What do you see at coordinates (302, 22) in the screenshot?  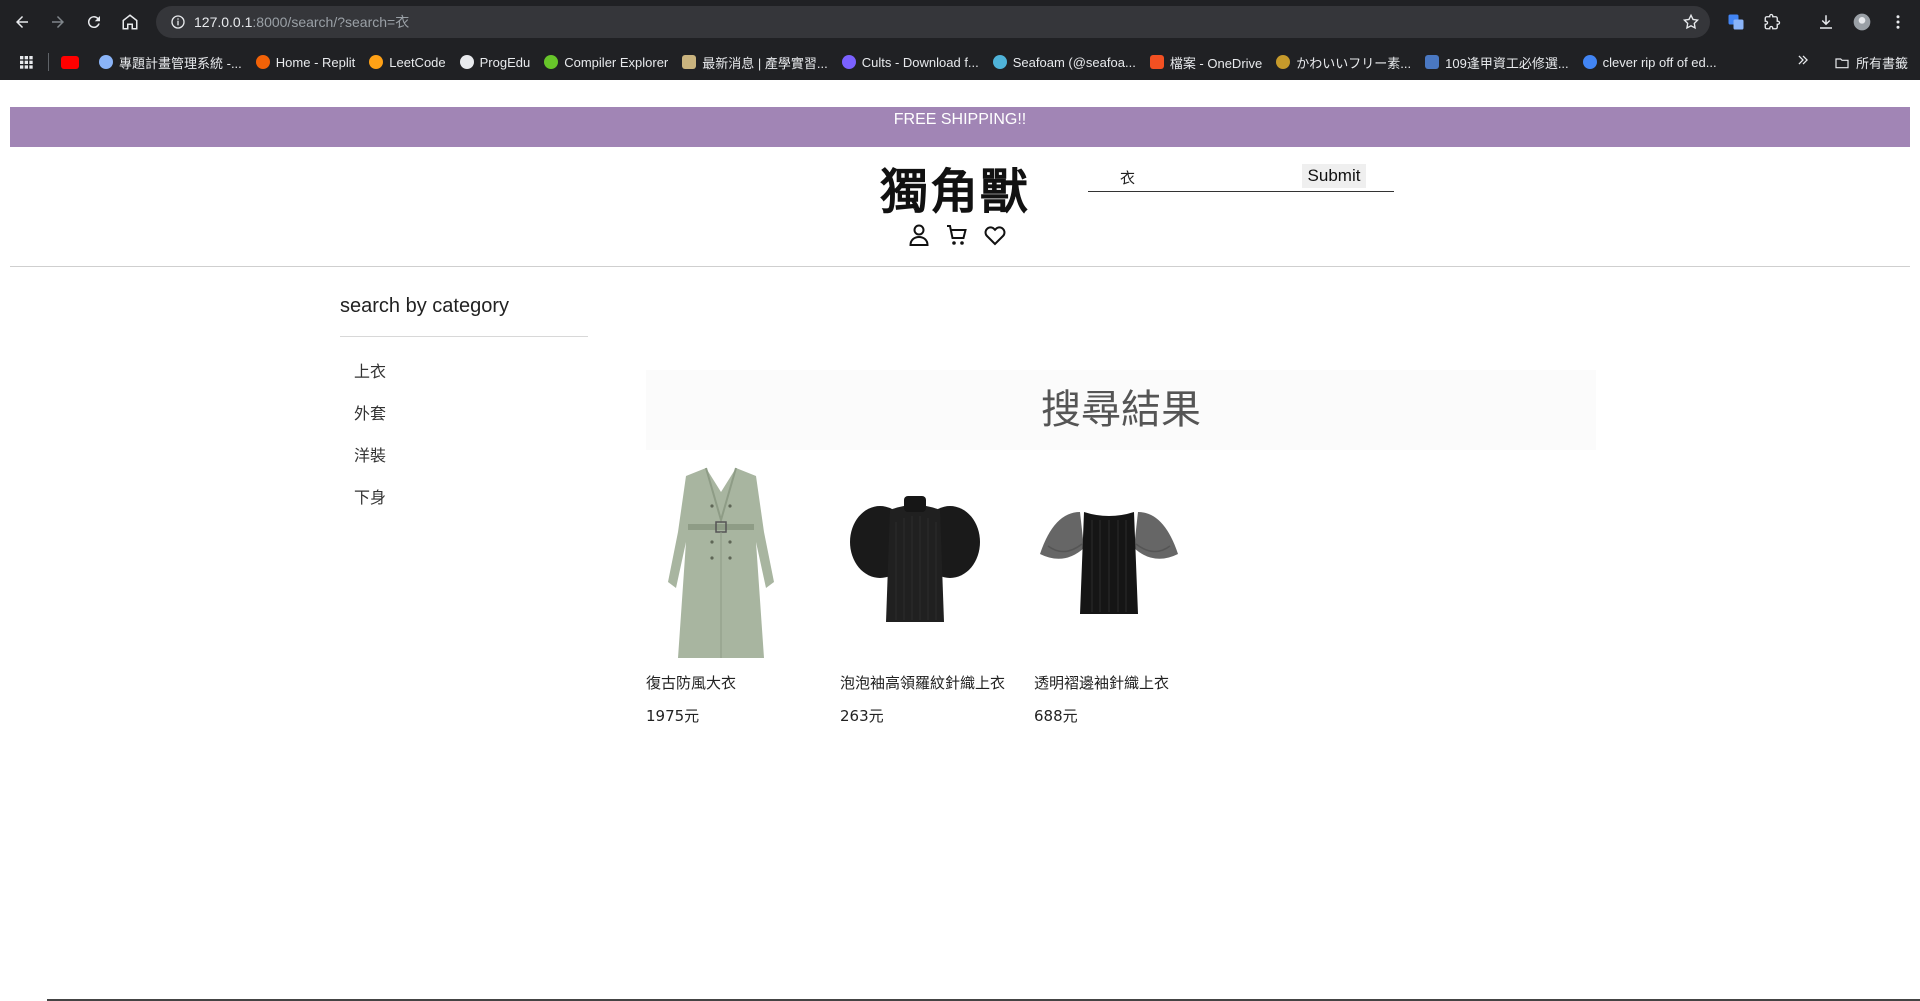 I see `url-text: 127.0.0.1:8000/search/?search=衣` at bounding box center [302, 22].